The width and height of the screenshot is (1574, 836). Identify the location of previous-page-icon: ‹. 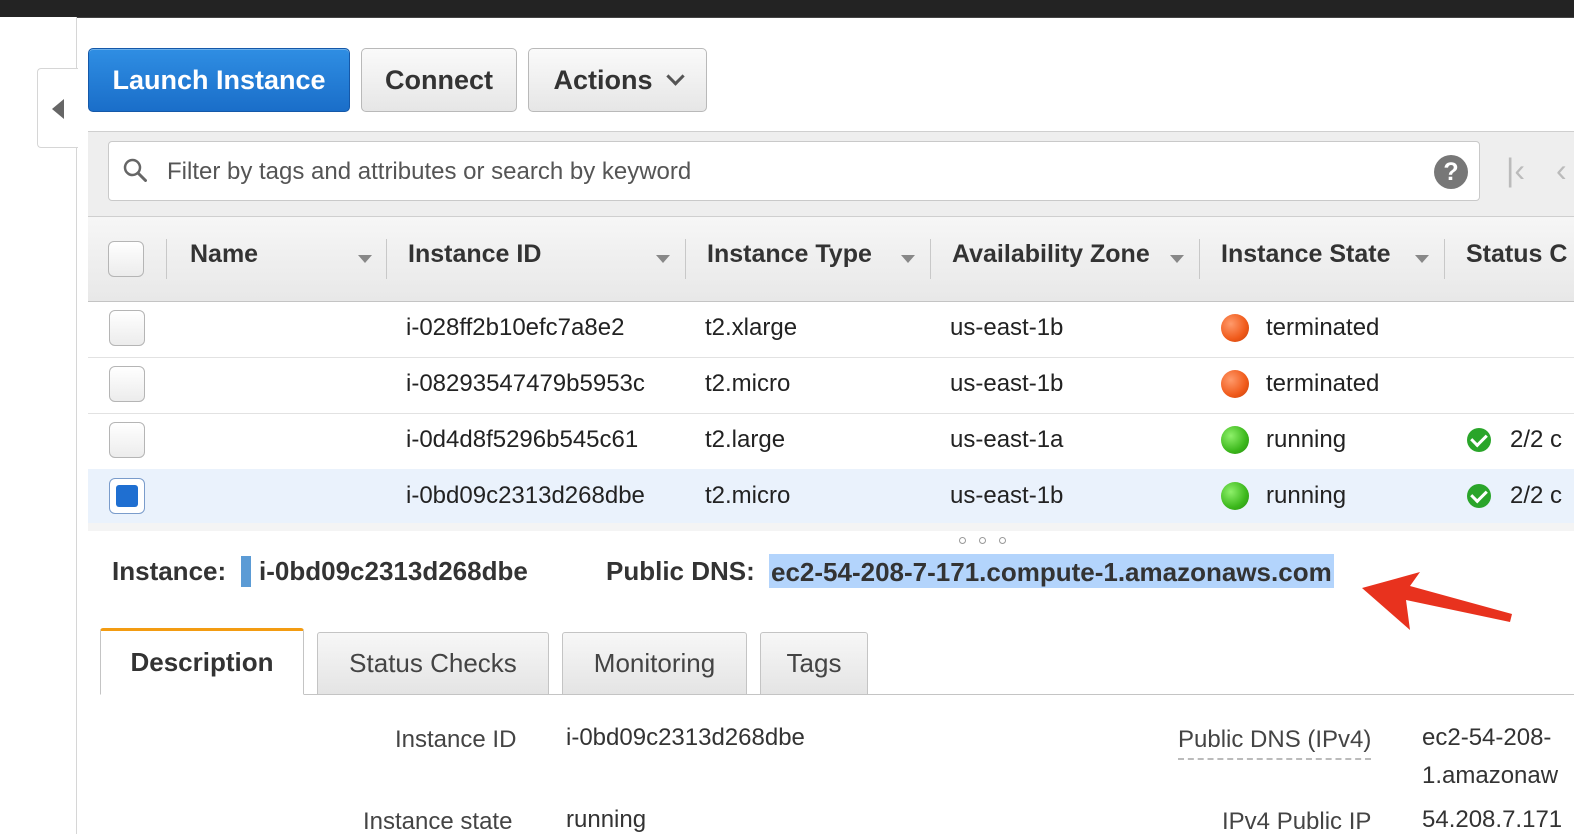
(1561, 170).